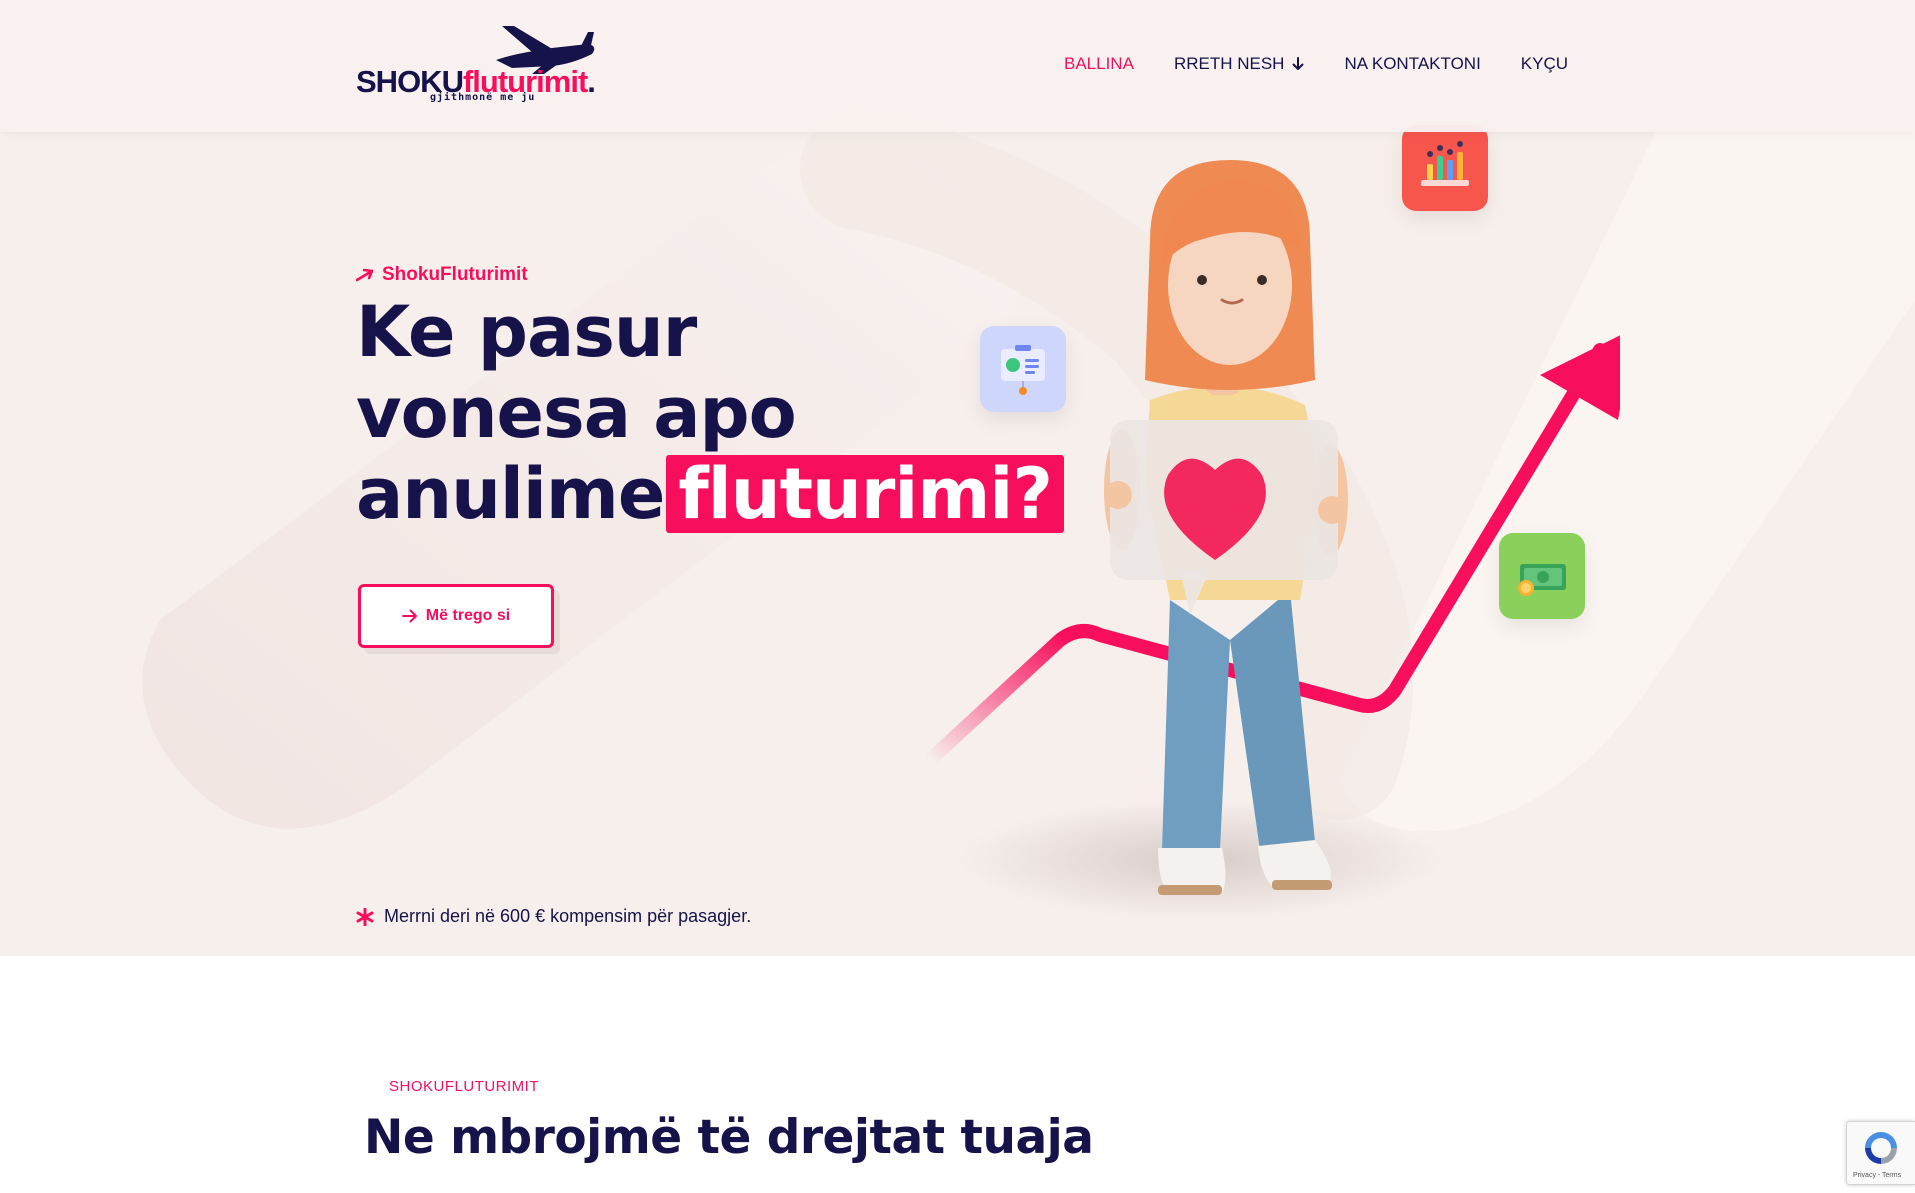 The image size is (1915, 1193). I want to click on section-label: SHOKUFLUTURIMIT, so click(464, 1086).